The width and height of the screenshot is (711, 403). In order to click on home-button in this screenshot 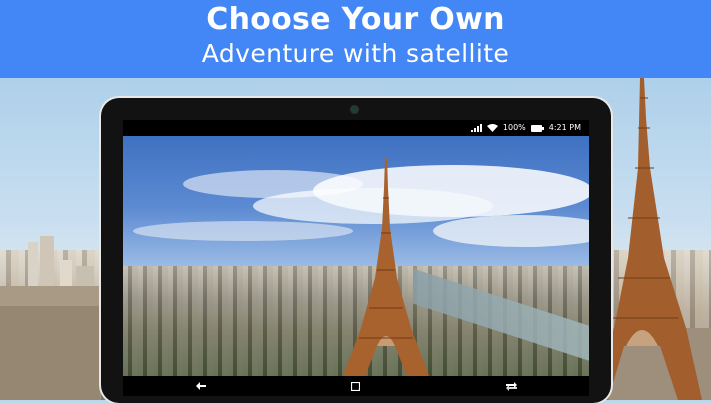, I will do `click(356, 386)`.